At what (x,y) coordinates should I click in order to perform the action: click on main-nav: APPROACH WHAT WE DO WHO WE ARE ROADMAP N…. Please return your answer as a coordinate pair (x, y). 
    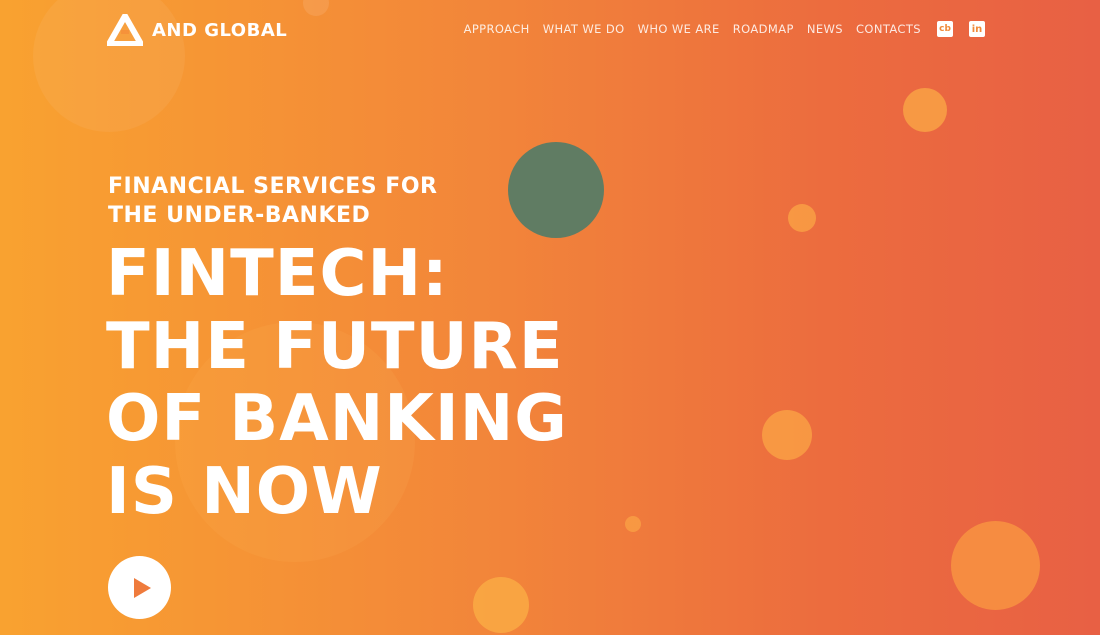
    Looking at the image, I should click on (718, 29).